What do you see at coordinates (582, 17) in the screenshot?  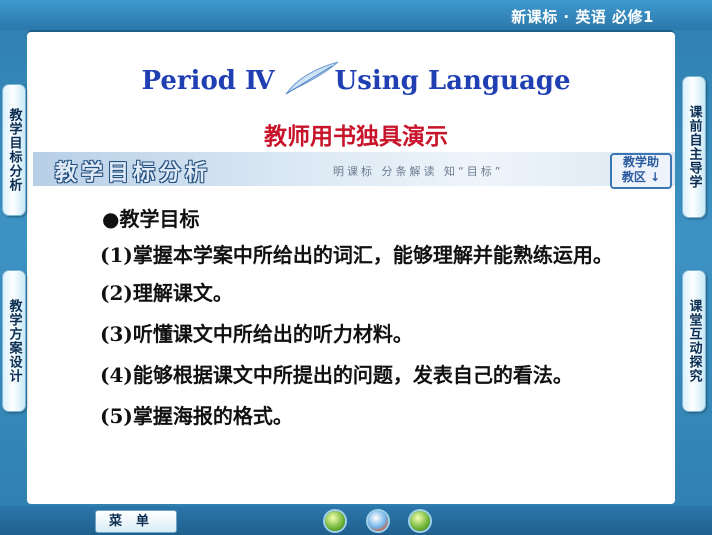 I see `course-title: 新课标 · 英语 必修1` at bounding box center [582, 17].